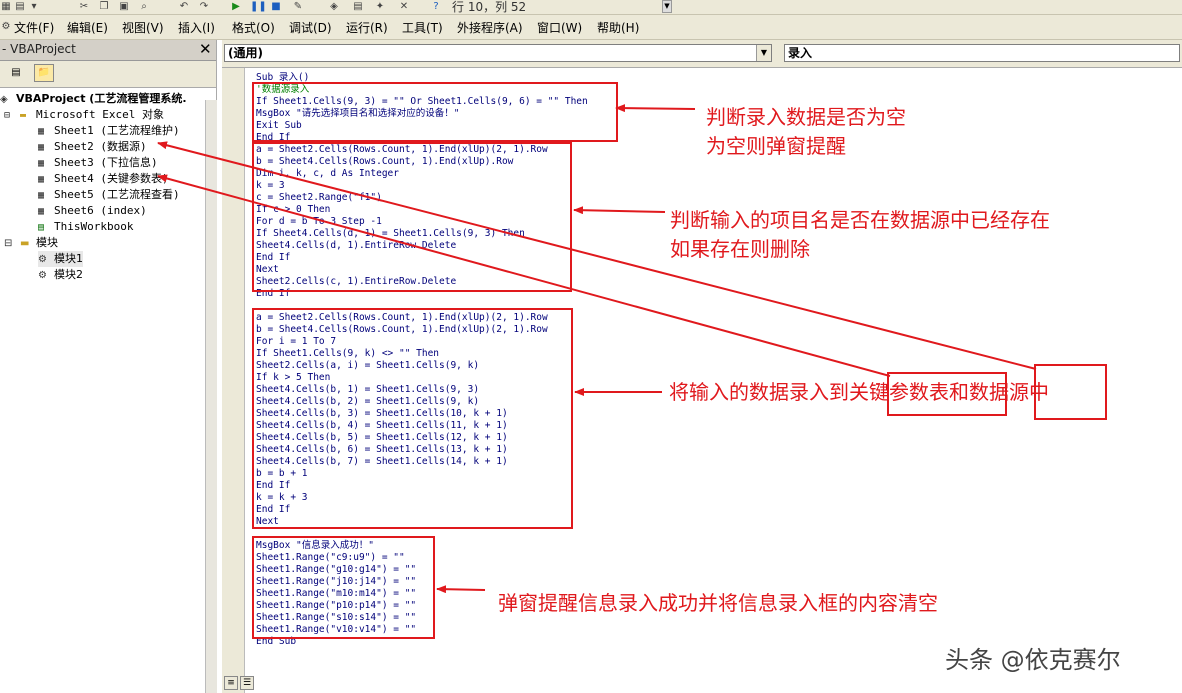 This screenshot has width=1182, height=693. I want to click on menu-debug: 调试(D), so click(310, 27).